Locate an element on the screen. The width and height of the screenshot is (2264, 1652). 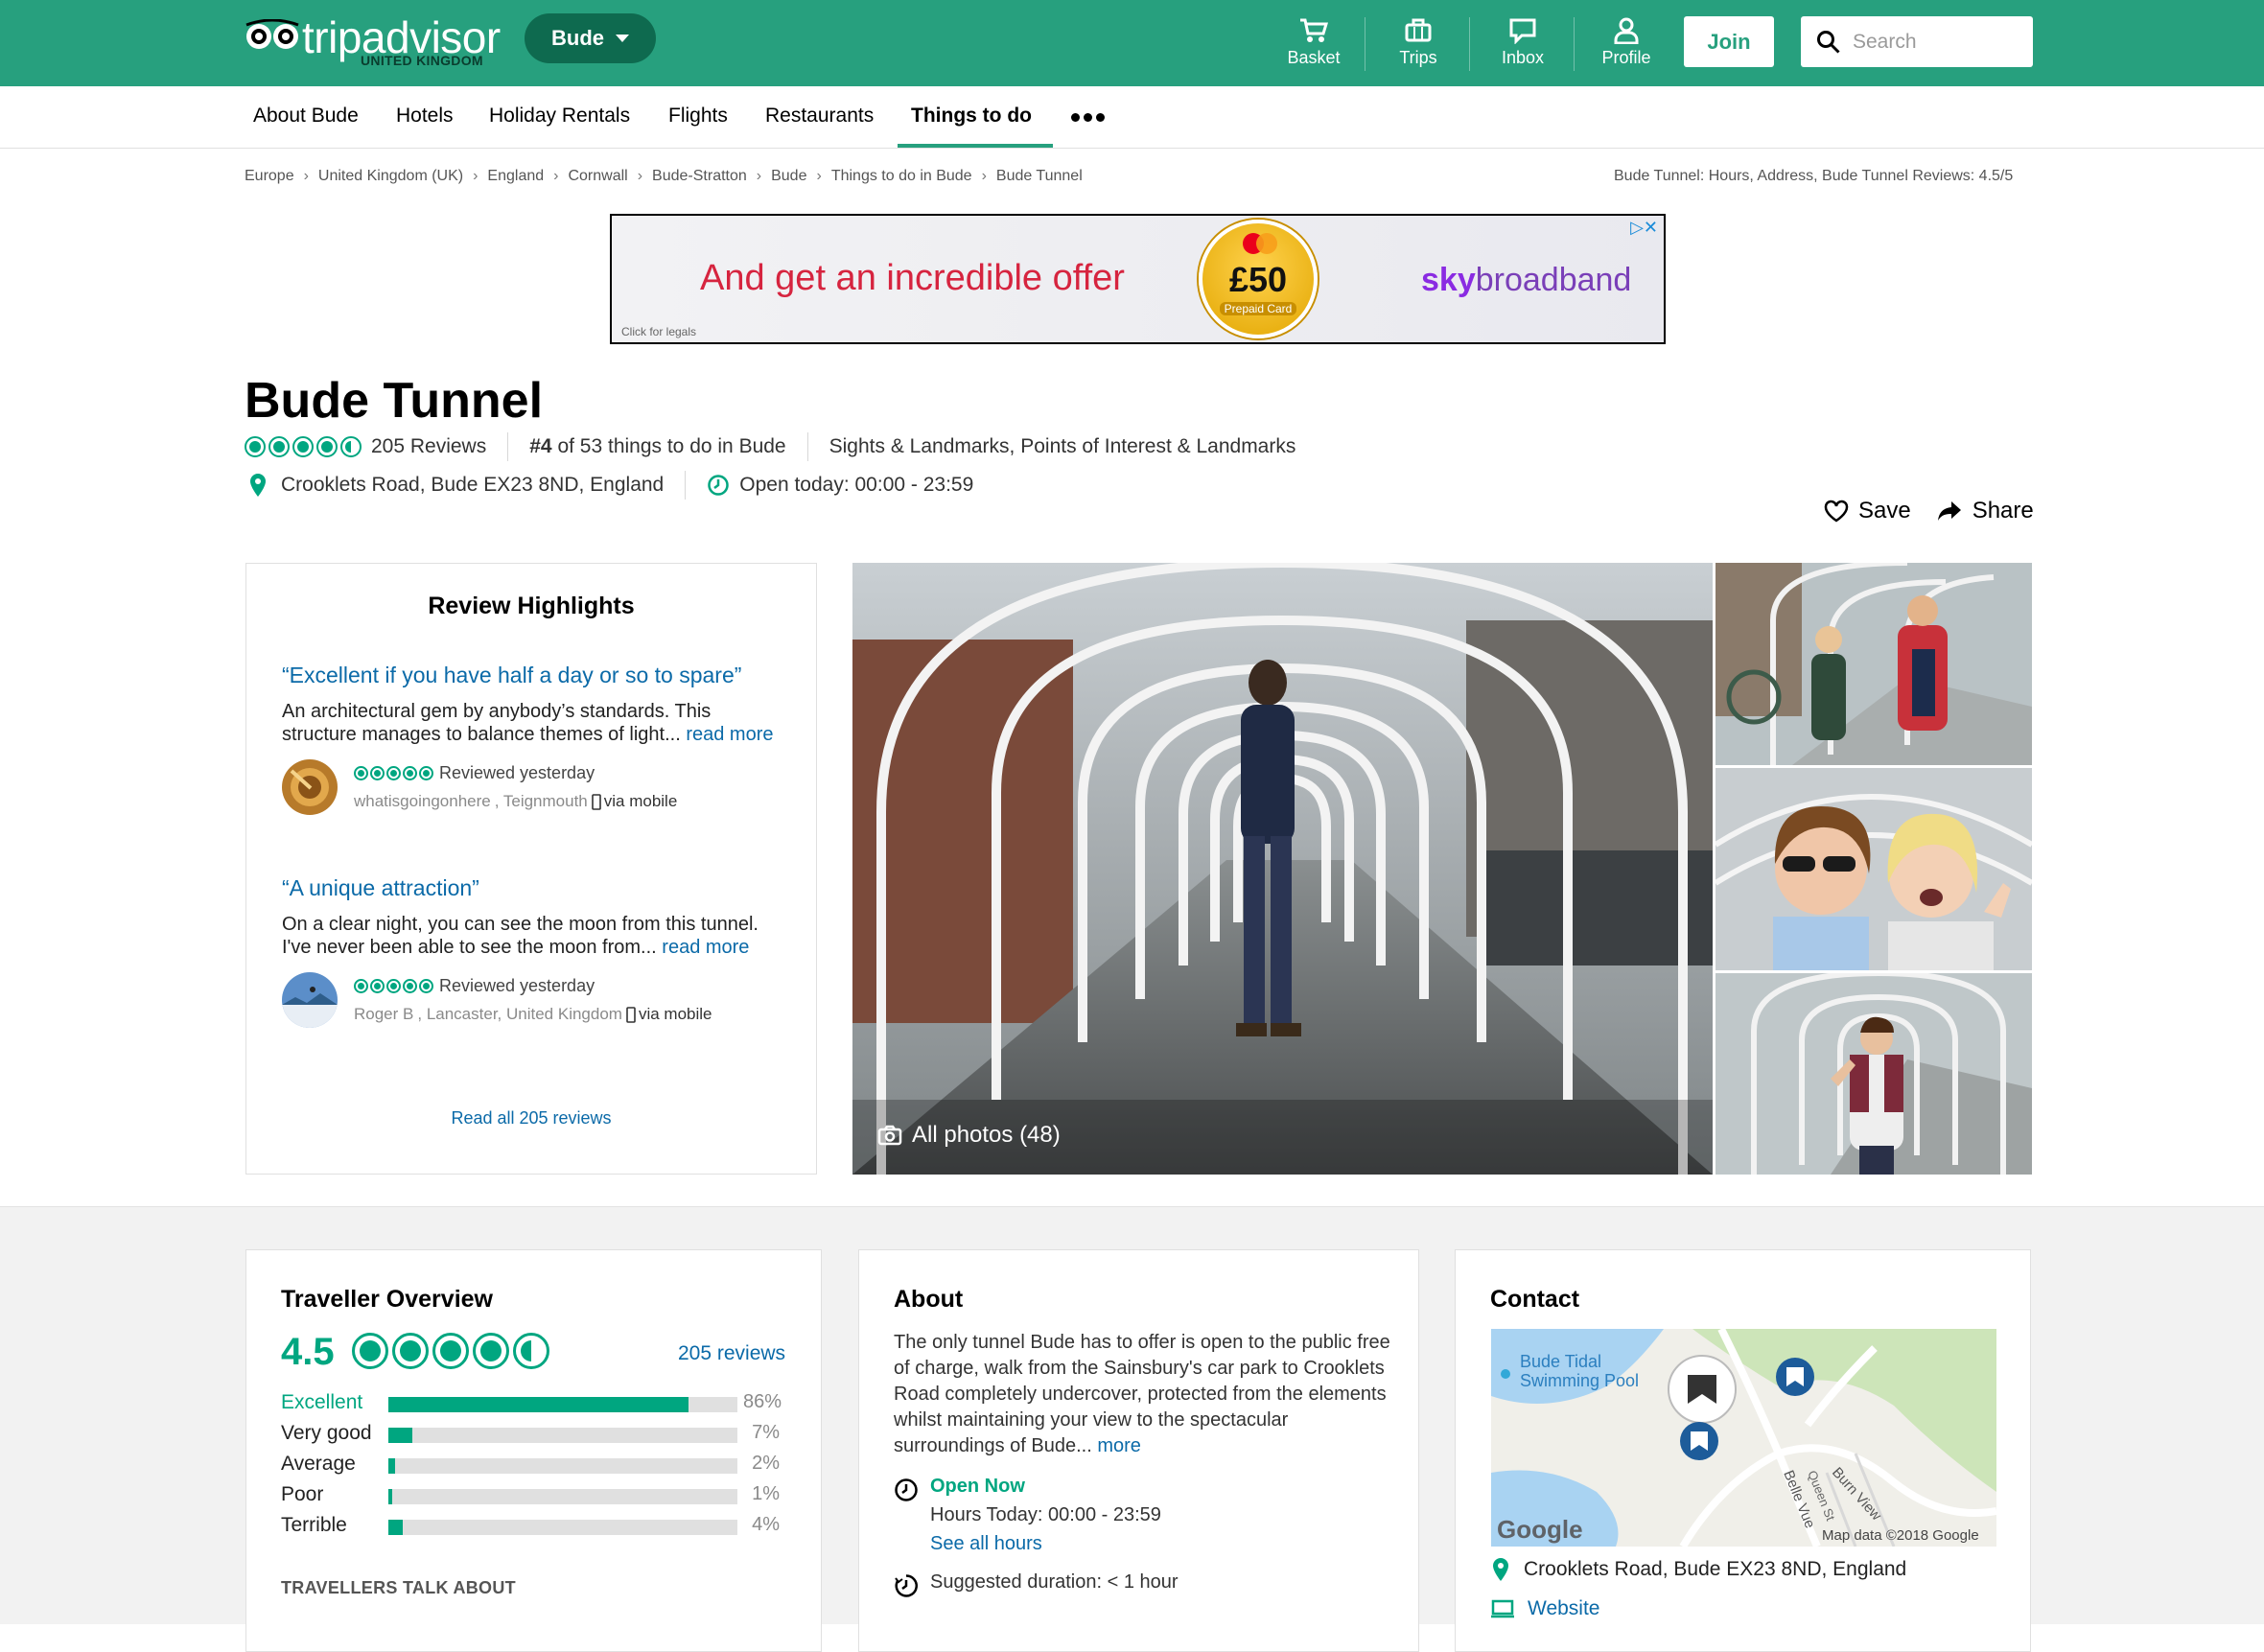
share-label: Share is located at coordinates (2003, 511).